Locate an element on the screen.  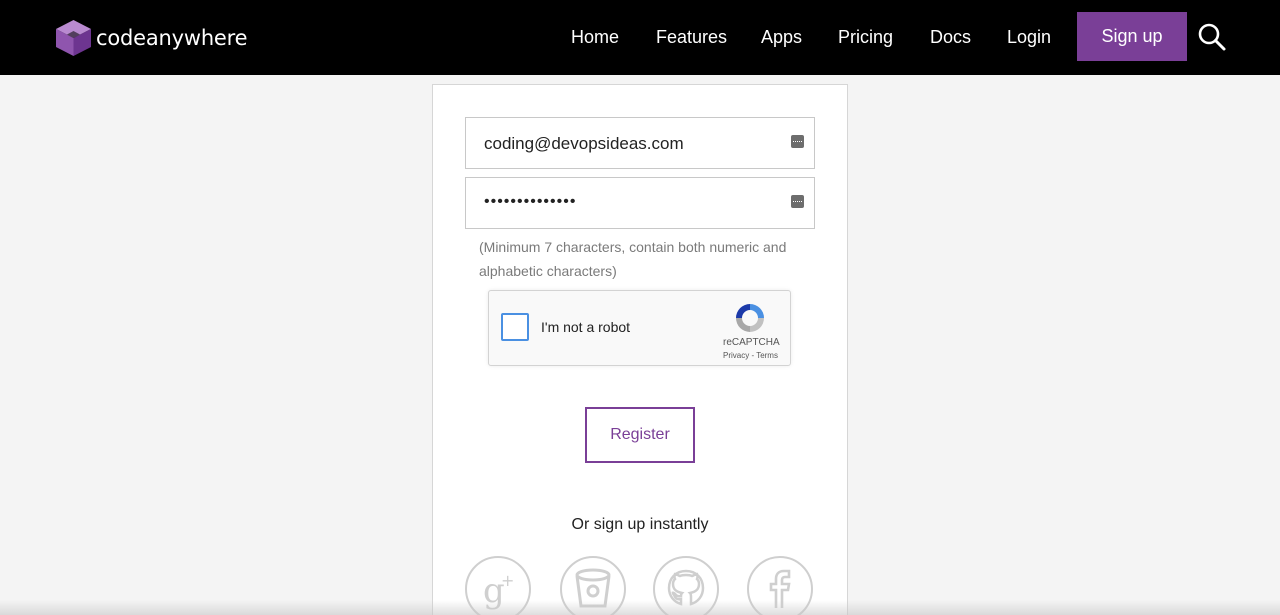
codeanywhere-cube-icon is located at coordinates (73, 38).